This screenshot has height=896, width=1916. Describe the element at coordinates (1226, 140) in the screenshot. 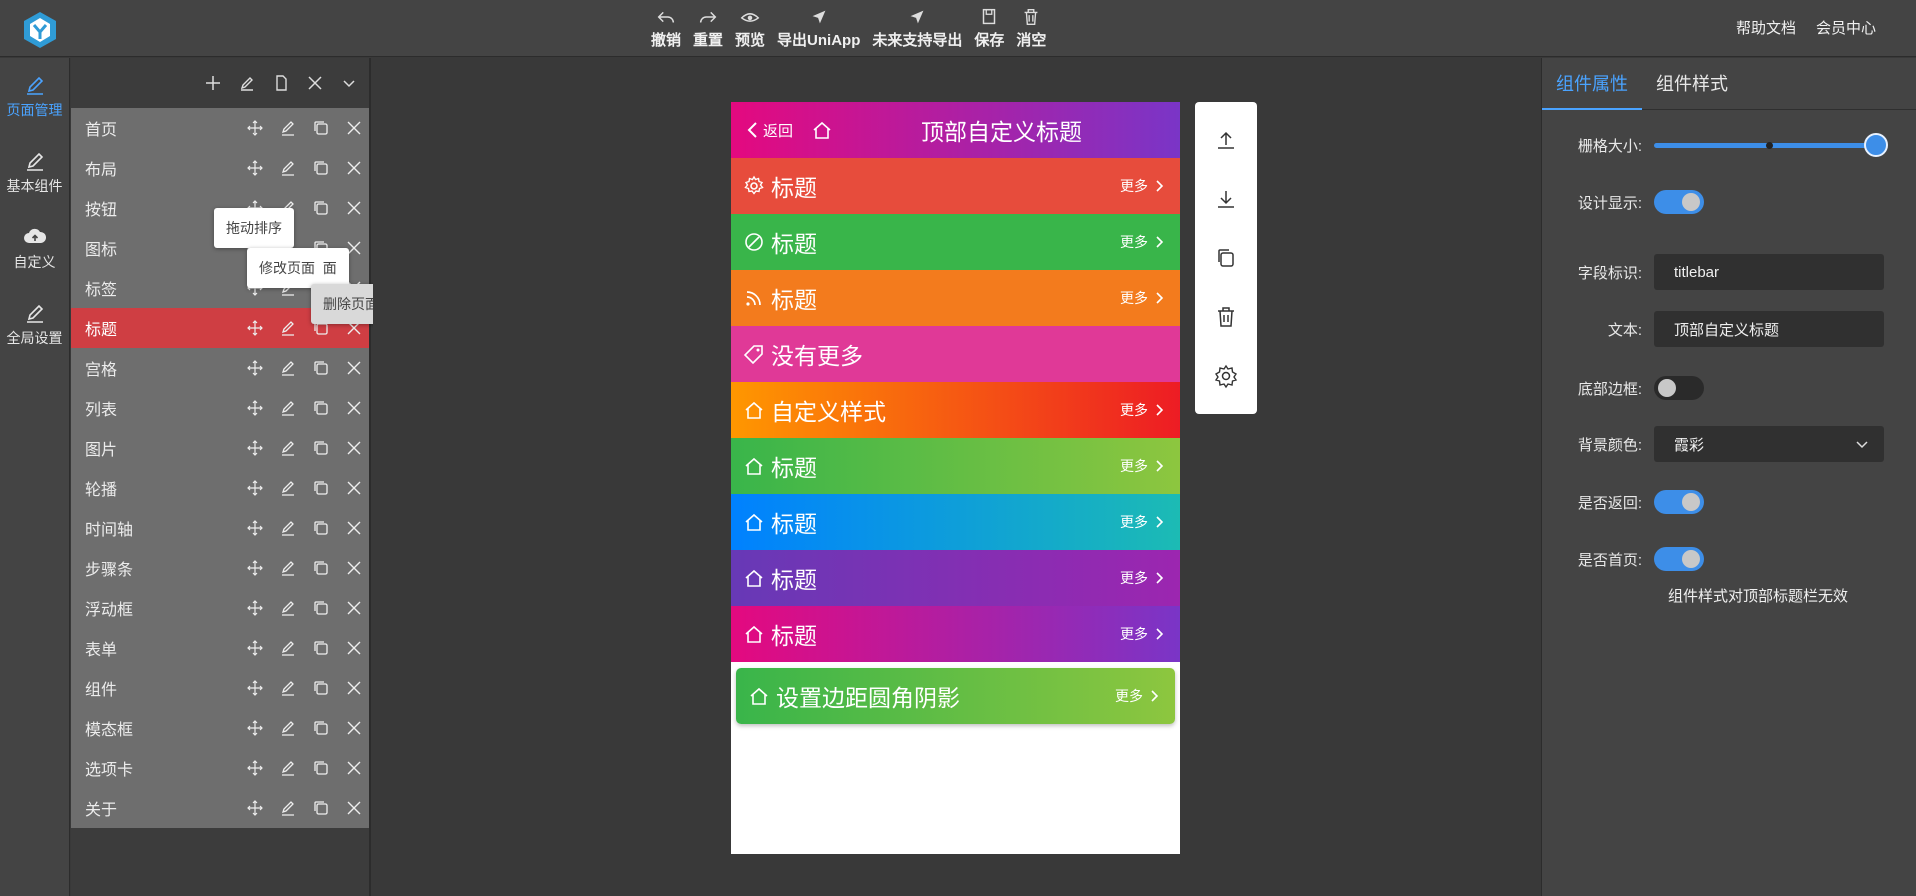

I see `move-up-icon` at that location.